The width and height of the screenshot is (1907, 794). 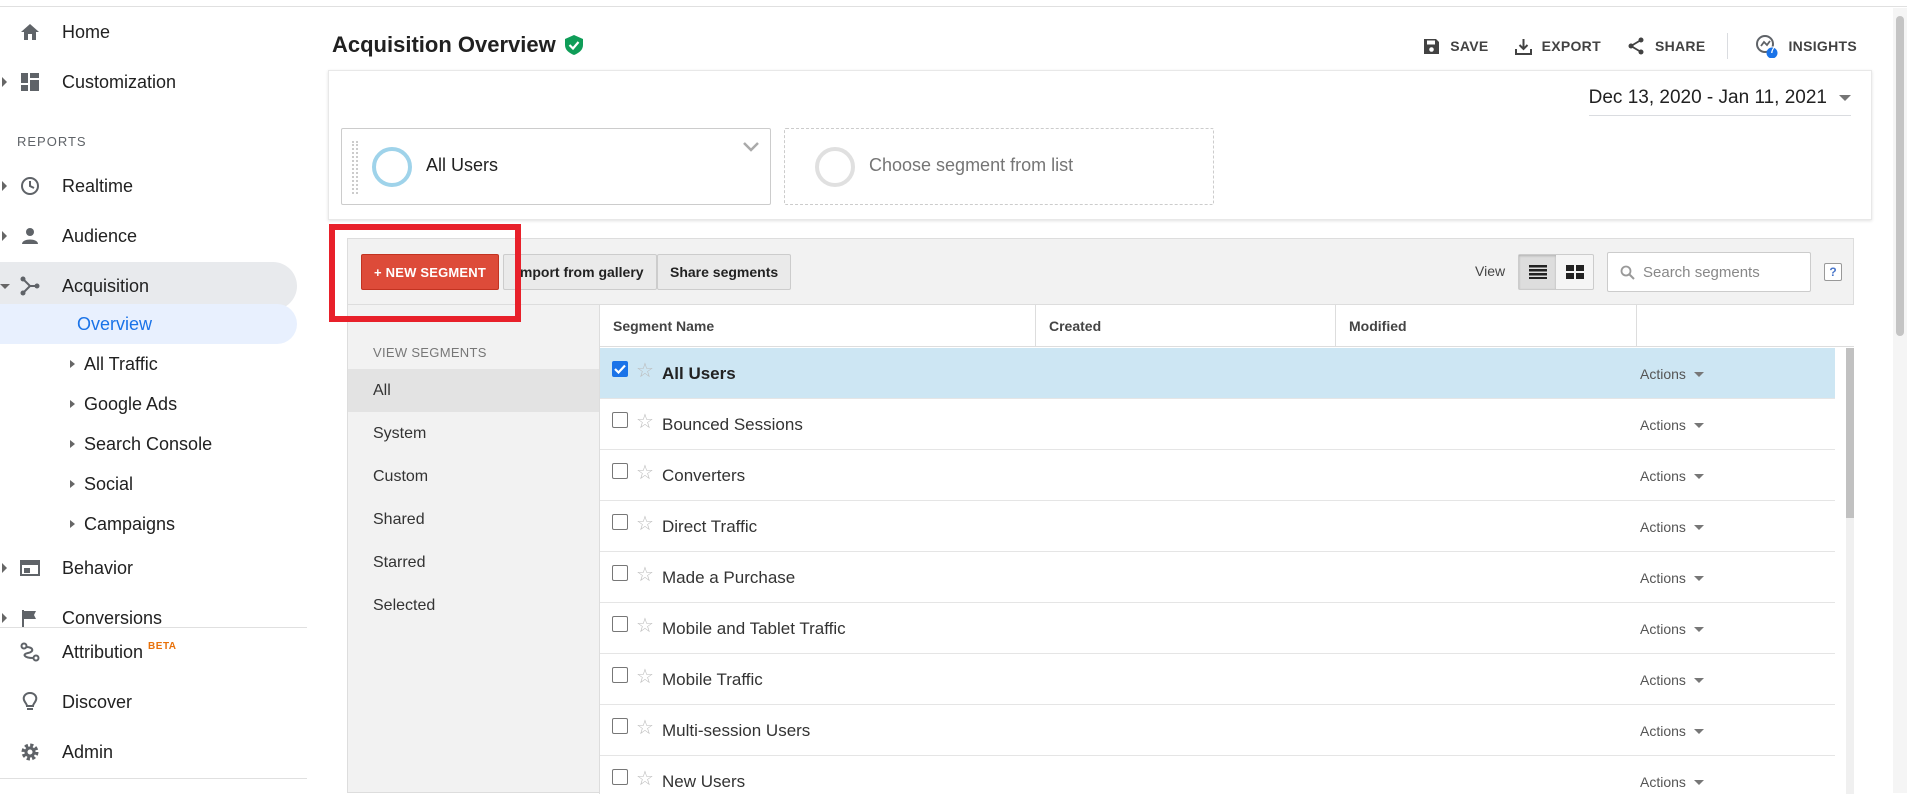 What do you see at coordinates (148, 702) in the screenshot?
I see `nav-discover: Discover` at bounding box center [148, 702].